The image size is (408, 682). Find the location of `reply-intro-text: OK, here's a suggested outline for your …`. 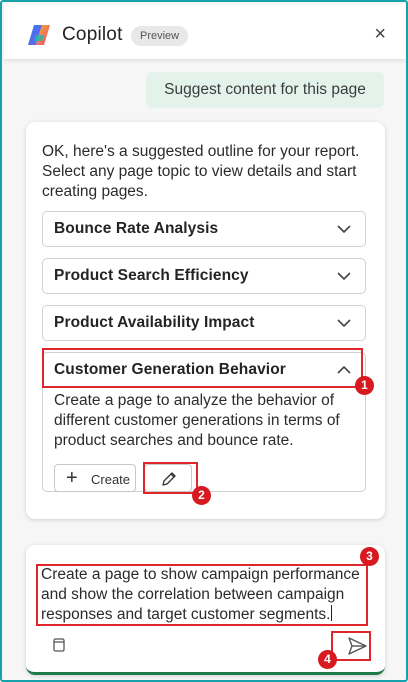

reply-intro-text: OK, here's a suggested outline for your … is located at coordinates (201, 171).